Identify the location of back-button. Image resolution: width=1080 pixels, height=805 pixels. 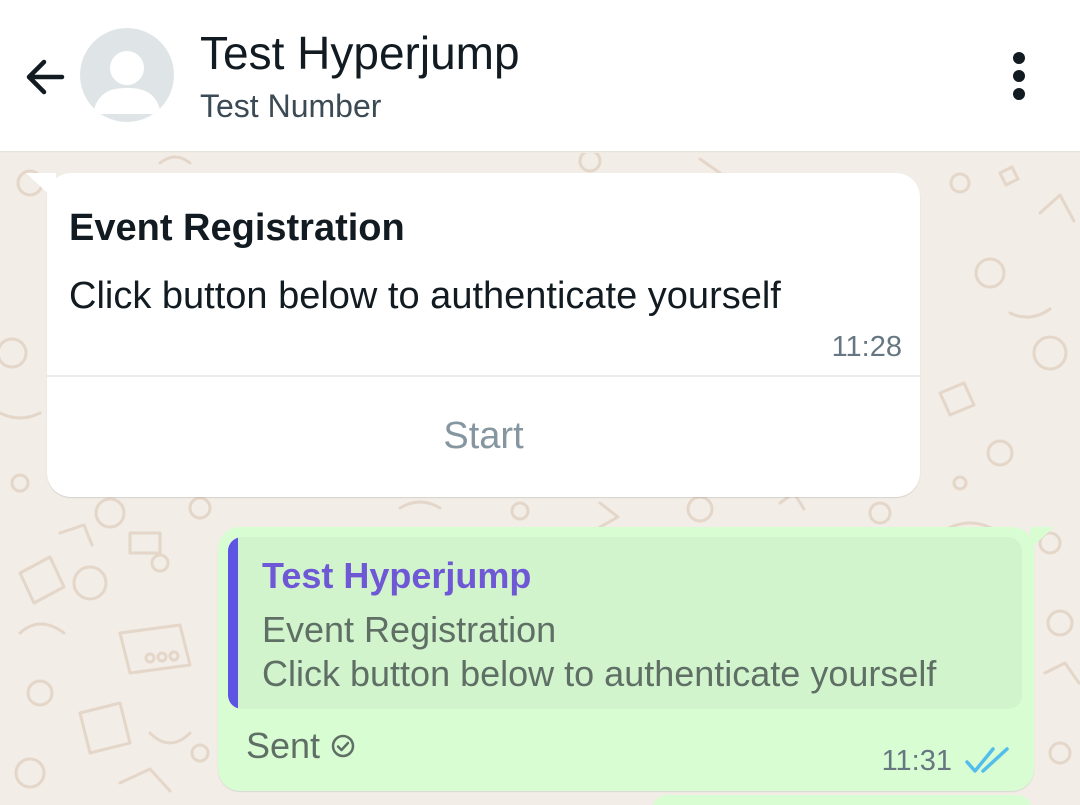
(45, 77).